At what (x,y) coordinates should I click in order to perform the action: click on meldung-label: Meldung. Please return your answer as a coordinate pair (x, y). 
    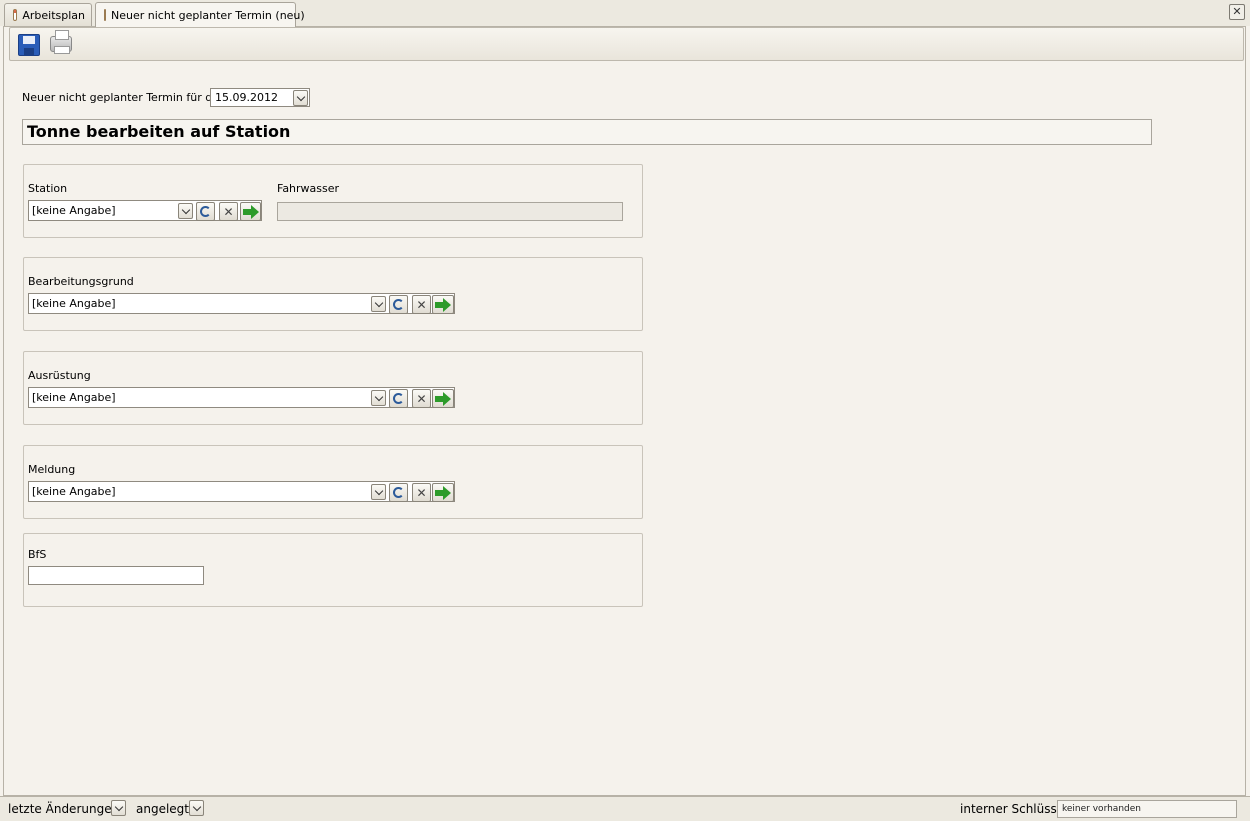
    Looking at the image, I should click on (52, 469).